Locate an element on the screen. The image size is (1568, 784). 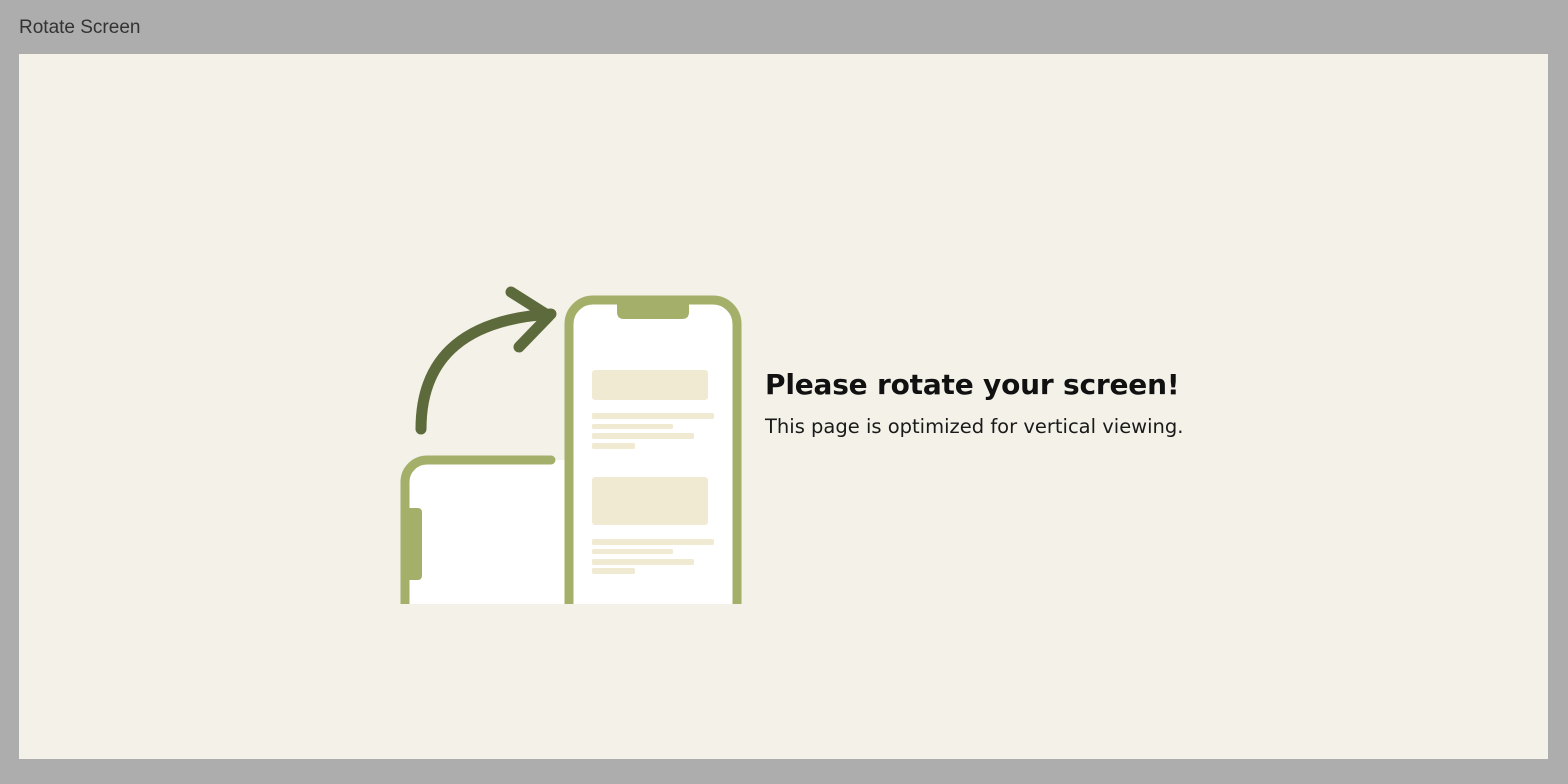
rotate-arrow-icon is located at coordinates (486, 360).